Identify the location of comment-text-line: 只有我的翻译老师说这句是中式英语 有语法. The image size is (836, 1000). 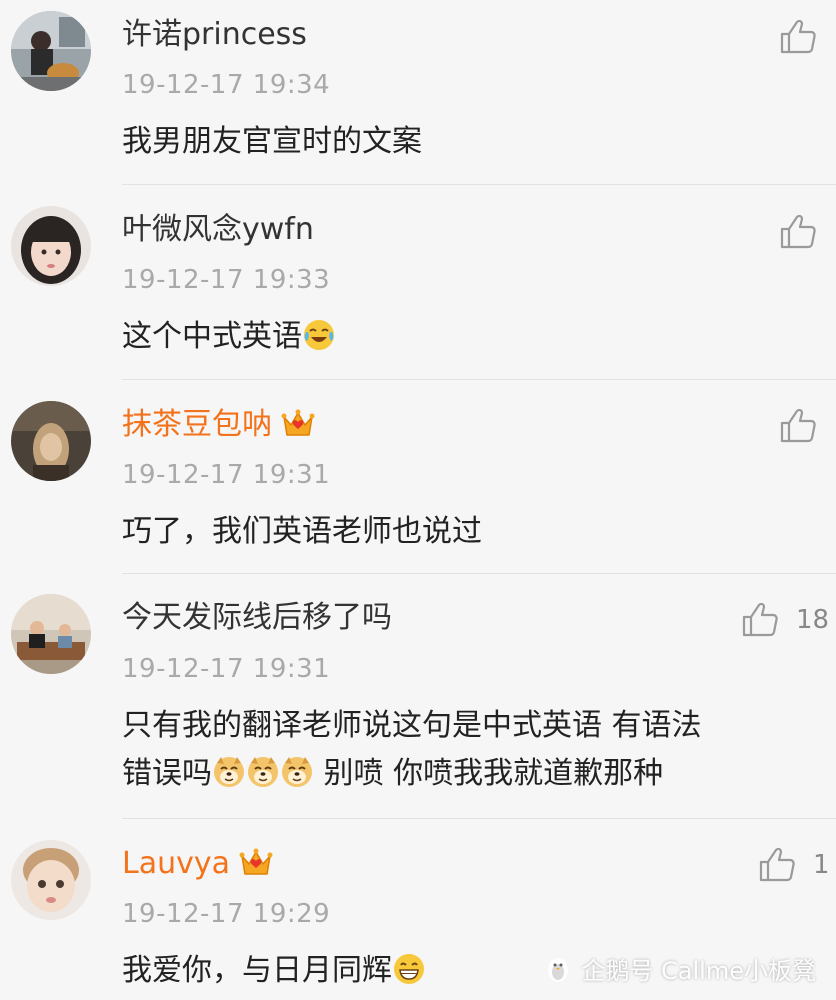
(412, 725).